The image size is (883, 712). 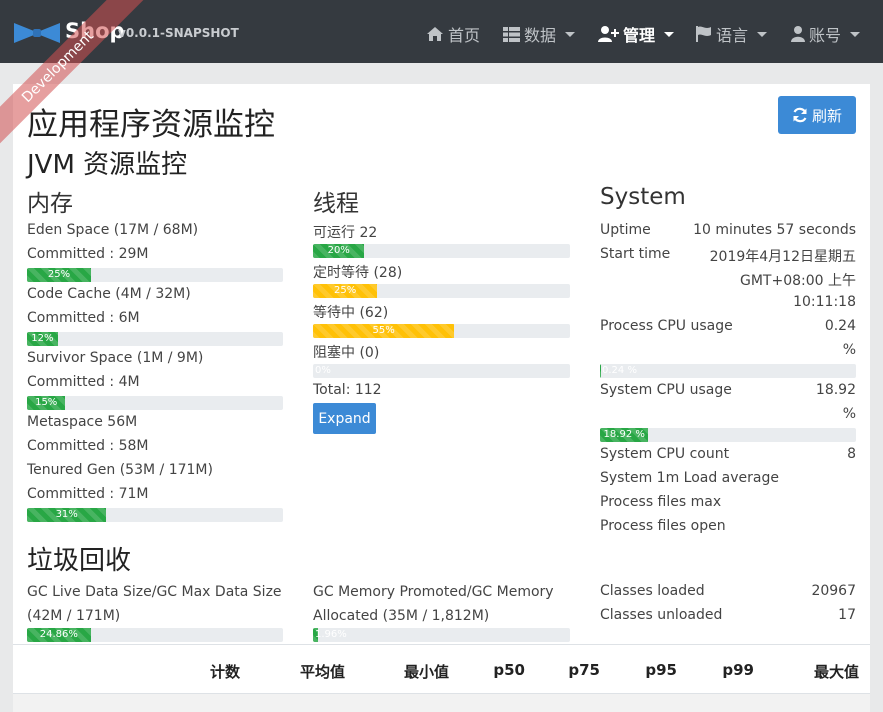 I want to click on system-cpu-fill: 18.92 %, so click(x=624, y=435).